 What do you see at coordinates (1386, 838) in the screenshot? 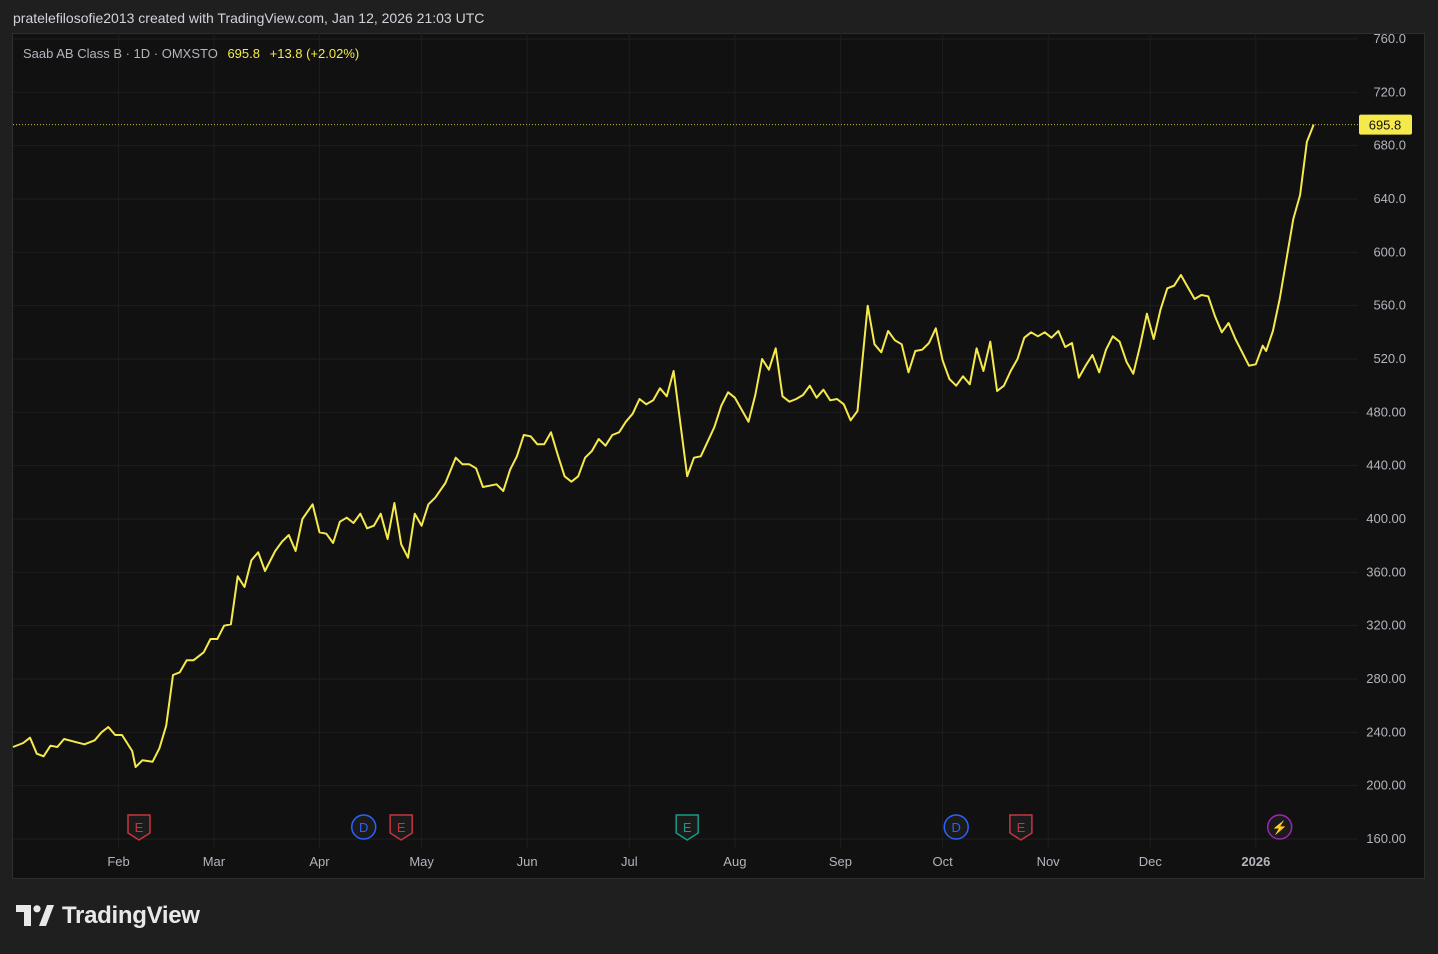
I see `y-tick-label: 160.00` at bounding box center [1386, 838].